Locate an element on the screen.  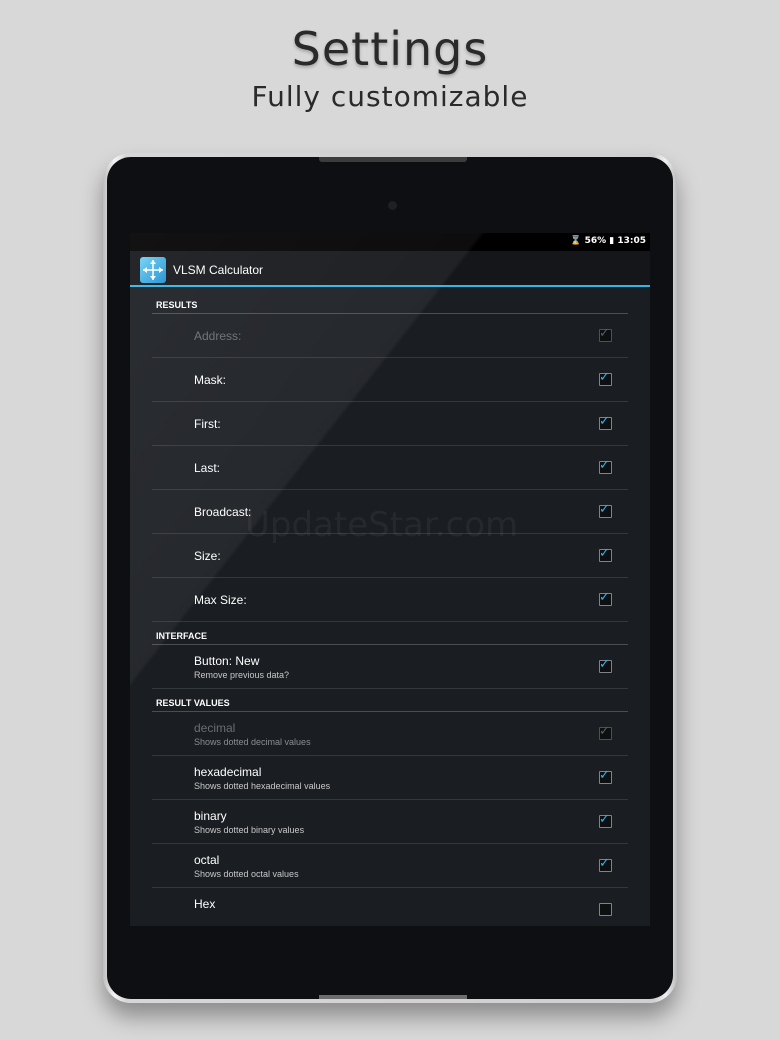
section-result-values: RESULT VALUES is located at coordinates (390, 700).